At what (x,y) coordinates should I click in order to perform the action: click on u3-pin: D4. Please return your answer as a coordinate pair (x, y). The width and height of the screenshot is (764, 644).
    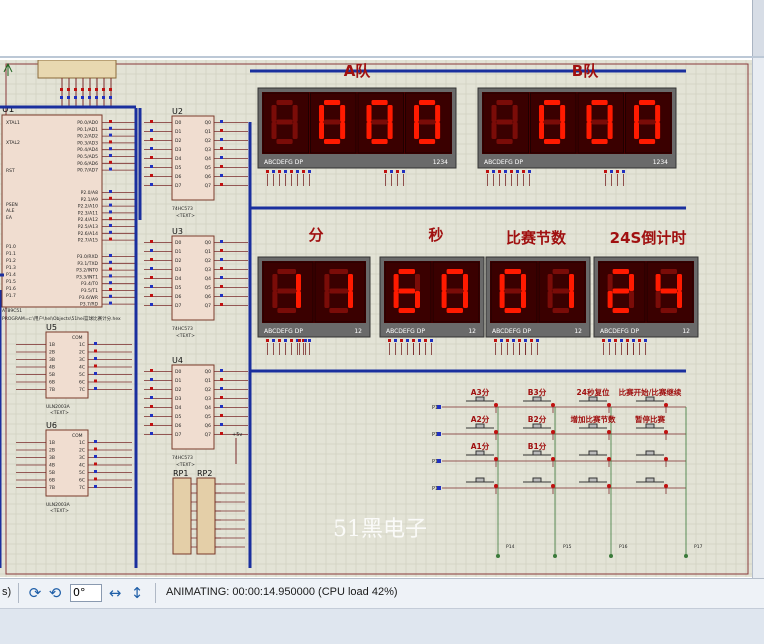
    Looking at the image, I should click on (178, 279).